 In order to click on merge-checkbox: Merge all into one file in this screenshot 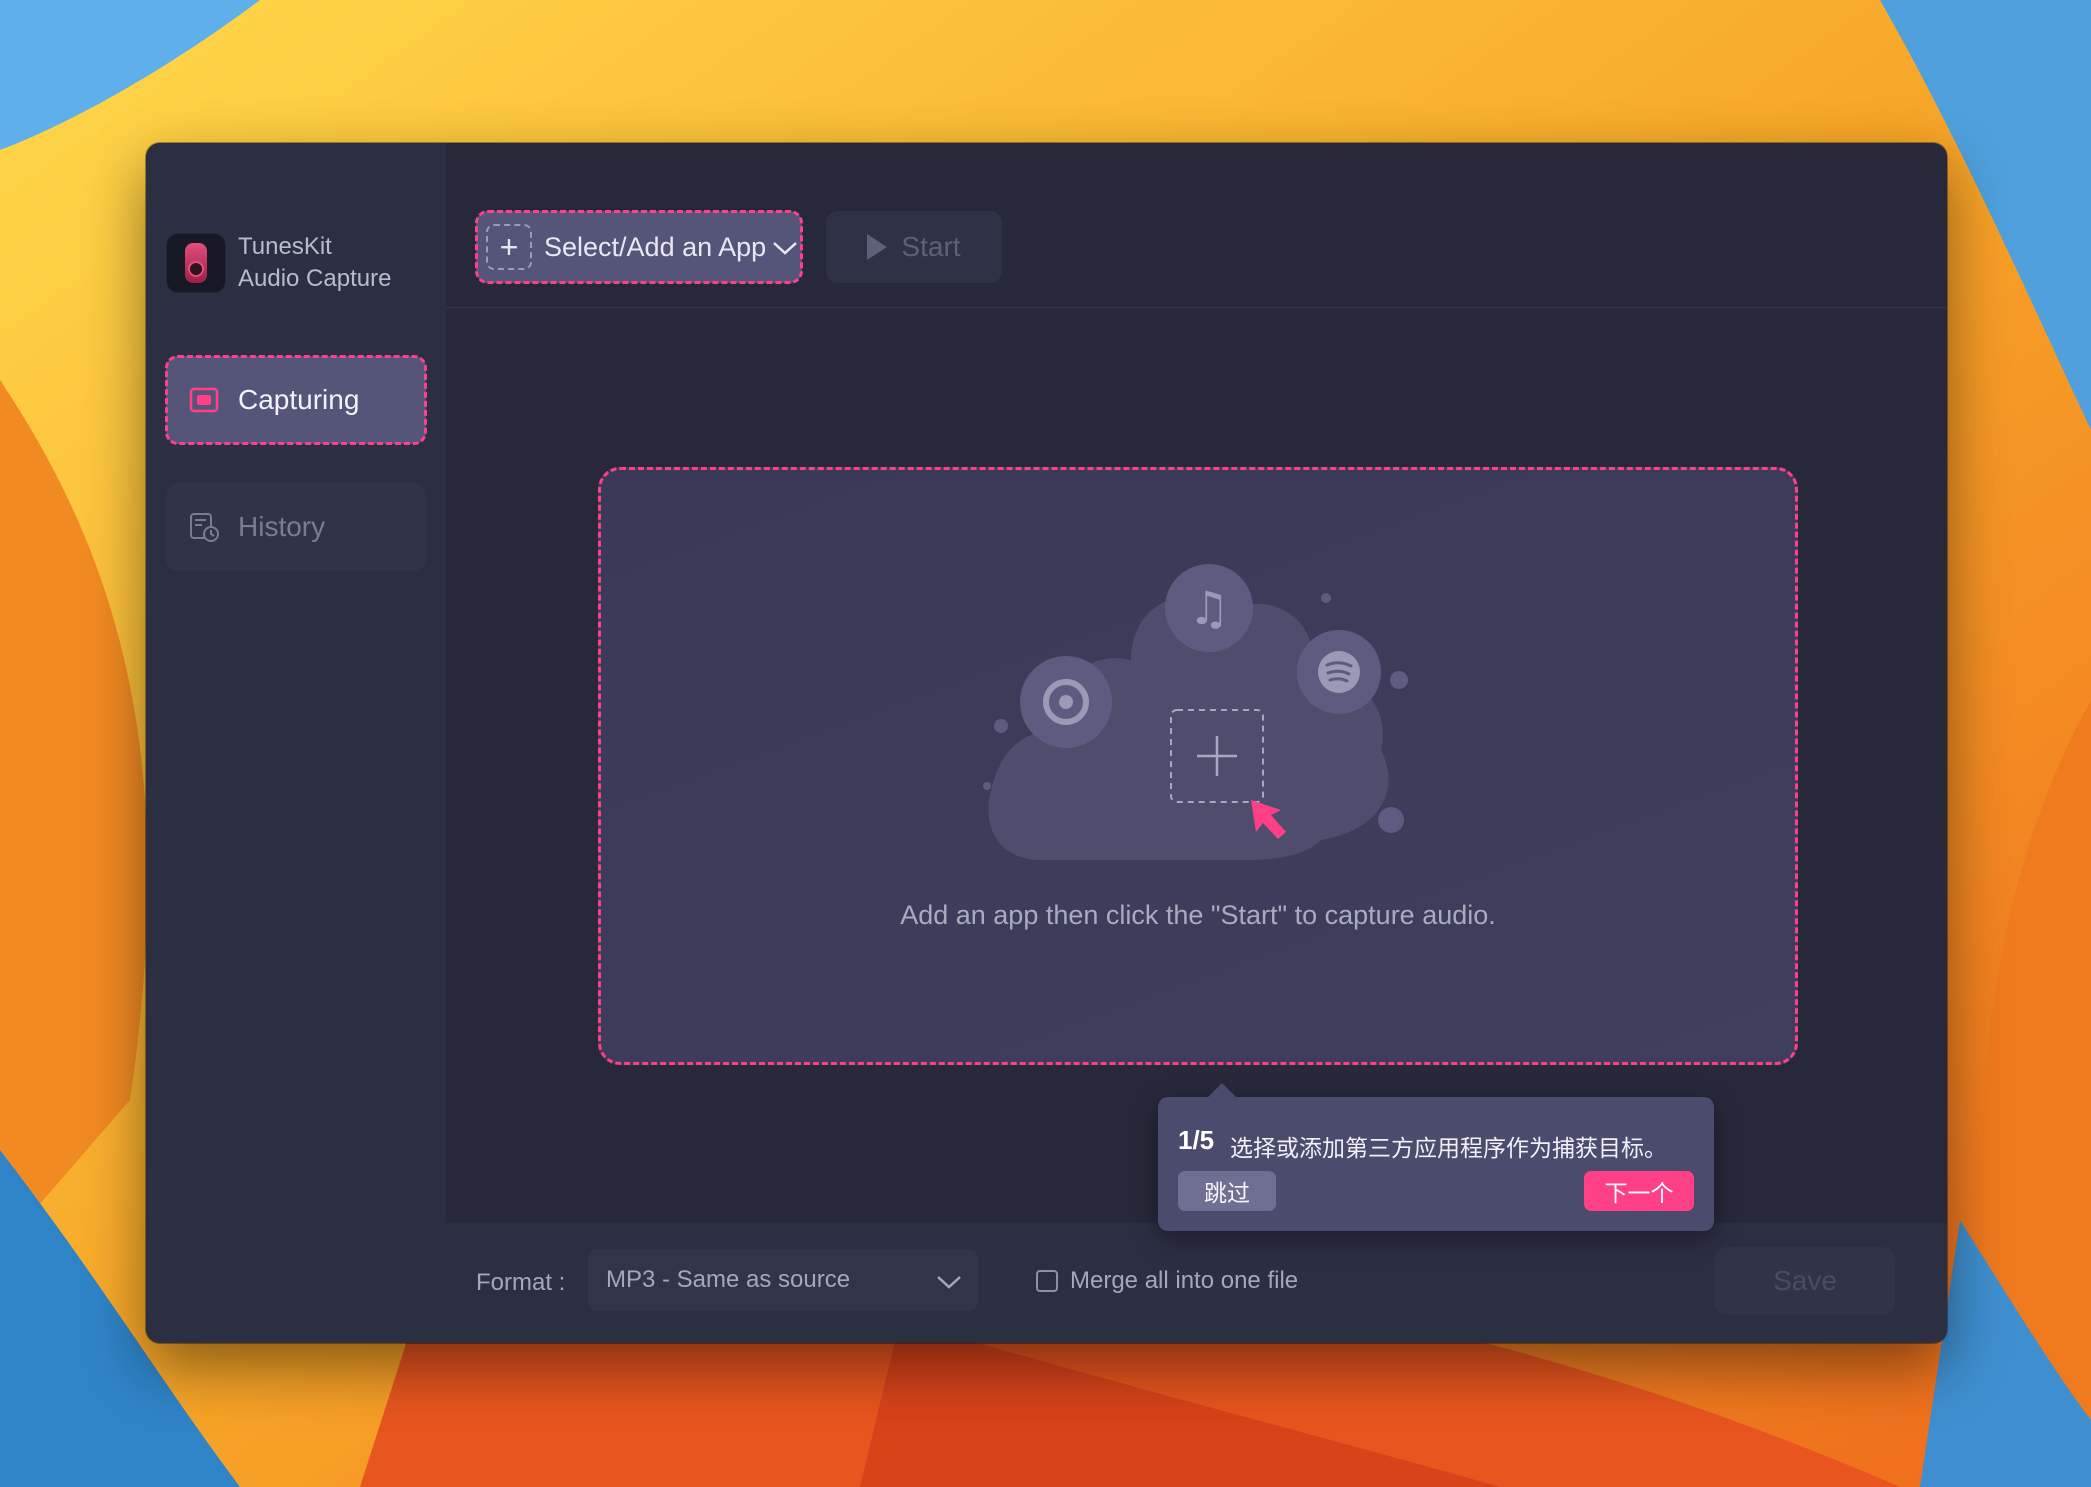, I will do `click(1167, 1281)`.